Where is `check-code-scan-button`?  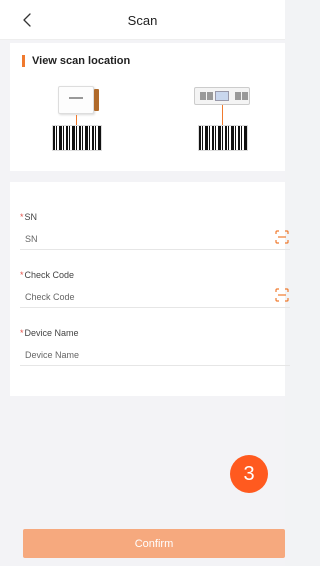
check-code-scan-button is located at coordinates (282, 295).